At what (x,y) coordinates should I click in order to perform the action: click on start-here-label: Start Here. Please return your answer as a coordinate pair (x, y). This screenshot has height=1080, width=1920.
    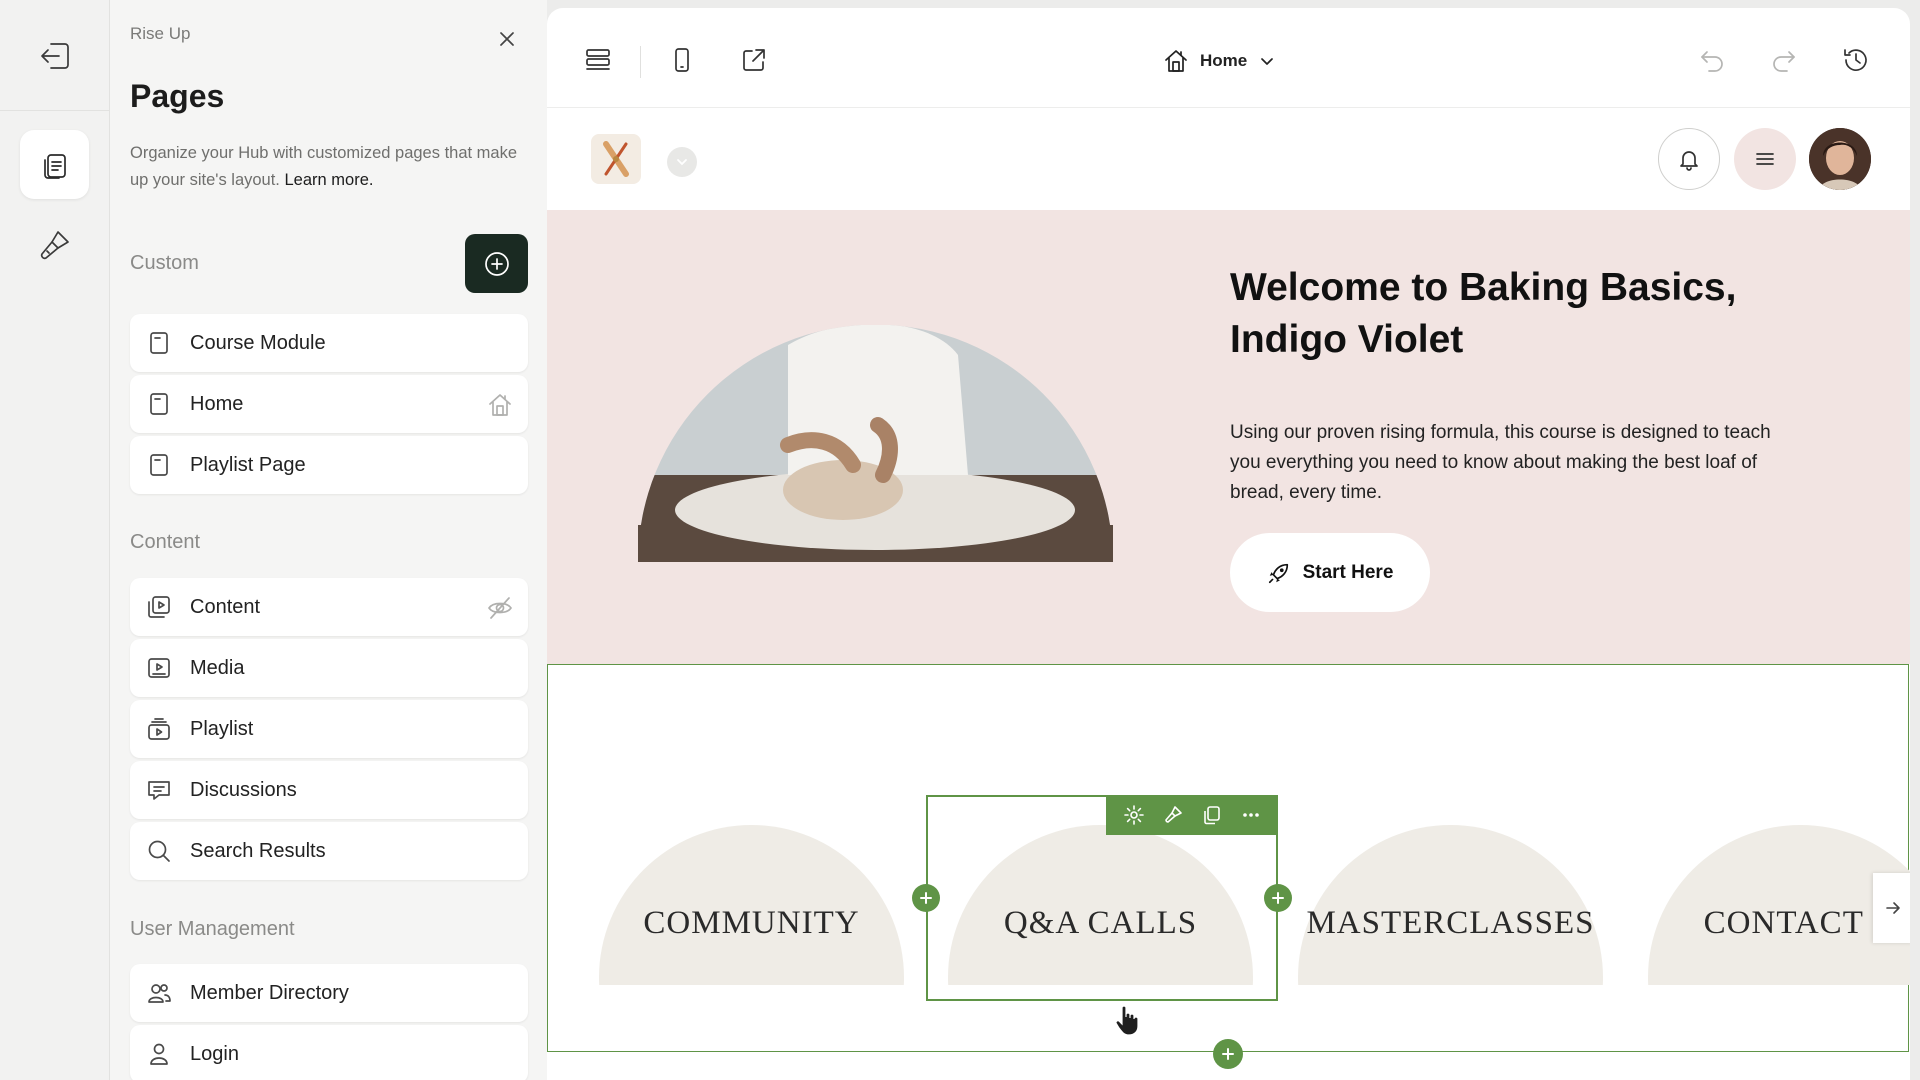
    Looking at the image, I should click on (1348, 572).